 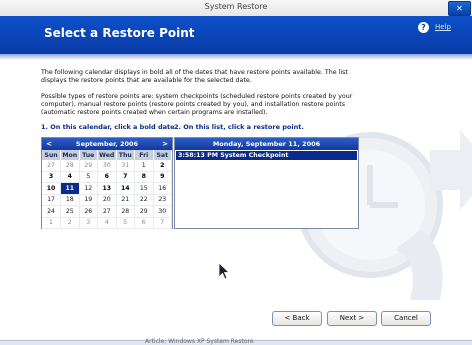 I want to click on calendar-day: 13, so click(x=107, y=188).